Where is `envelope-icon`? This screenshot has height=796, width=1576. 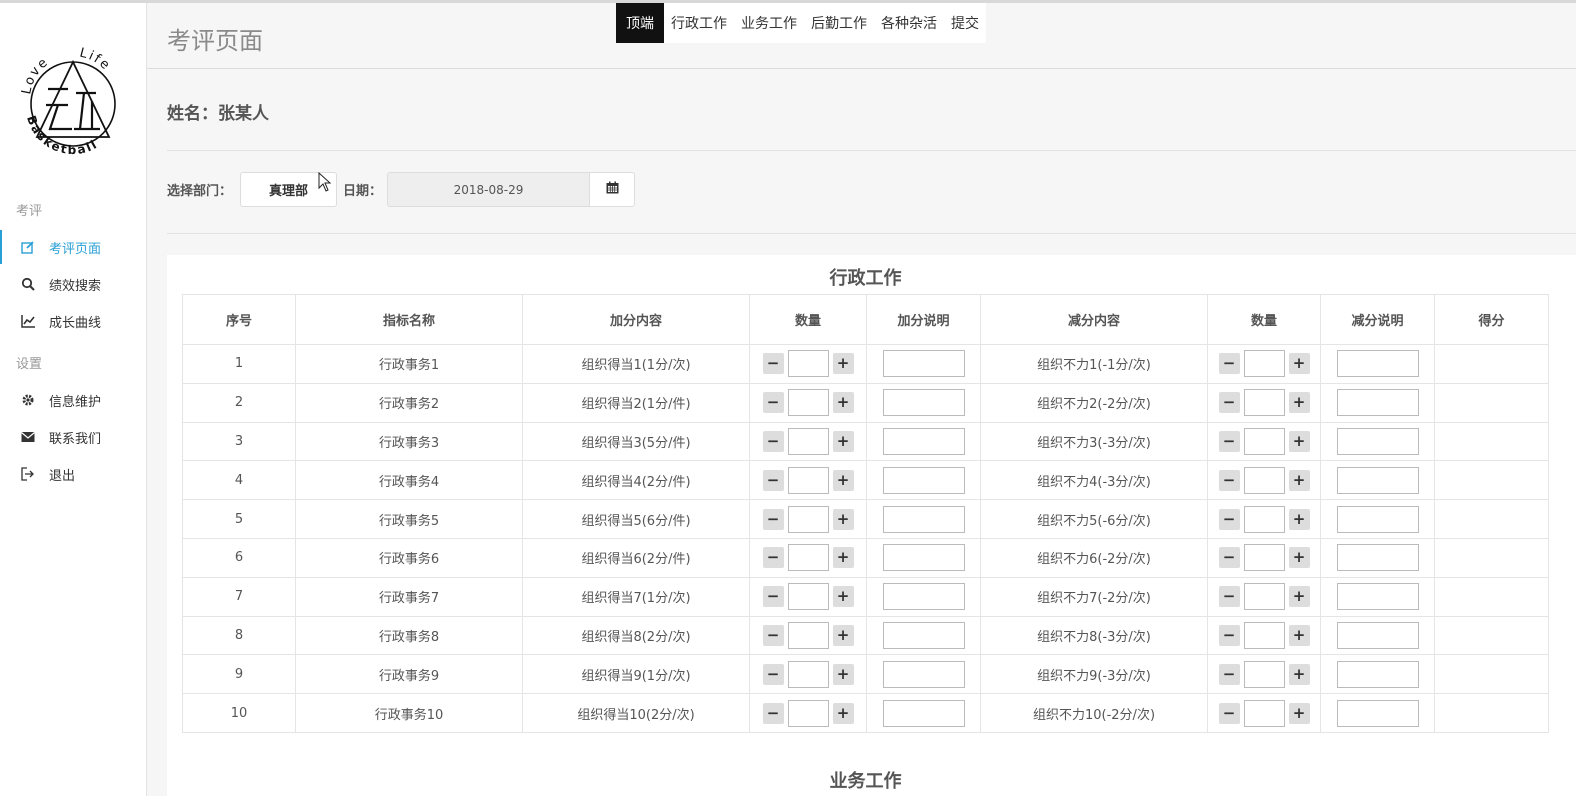
envelope-icon is located at coordinates (28, 437).